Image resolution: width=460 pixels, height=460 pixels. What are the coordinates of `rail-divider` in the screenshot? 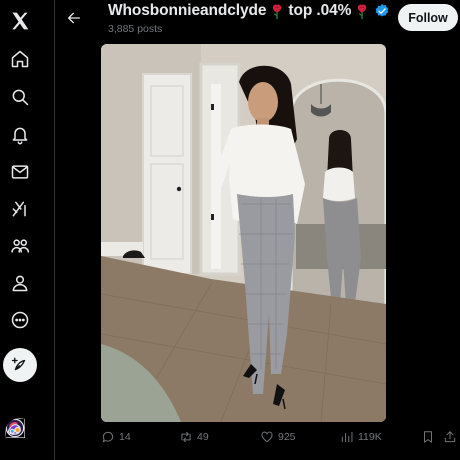 It's located at (54, 230).